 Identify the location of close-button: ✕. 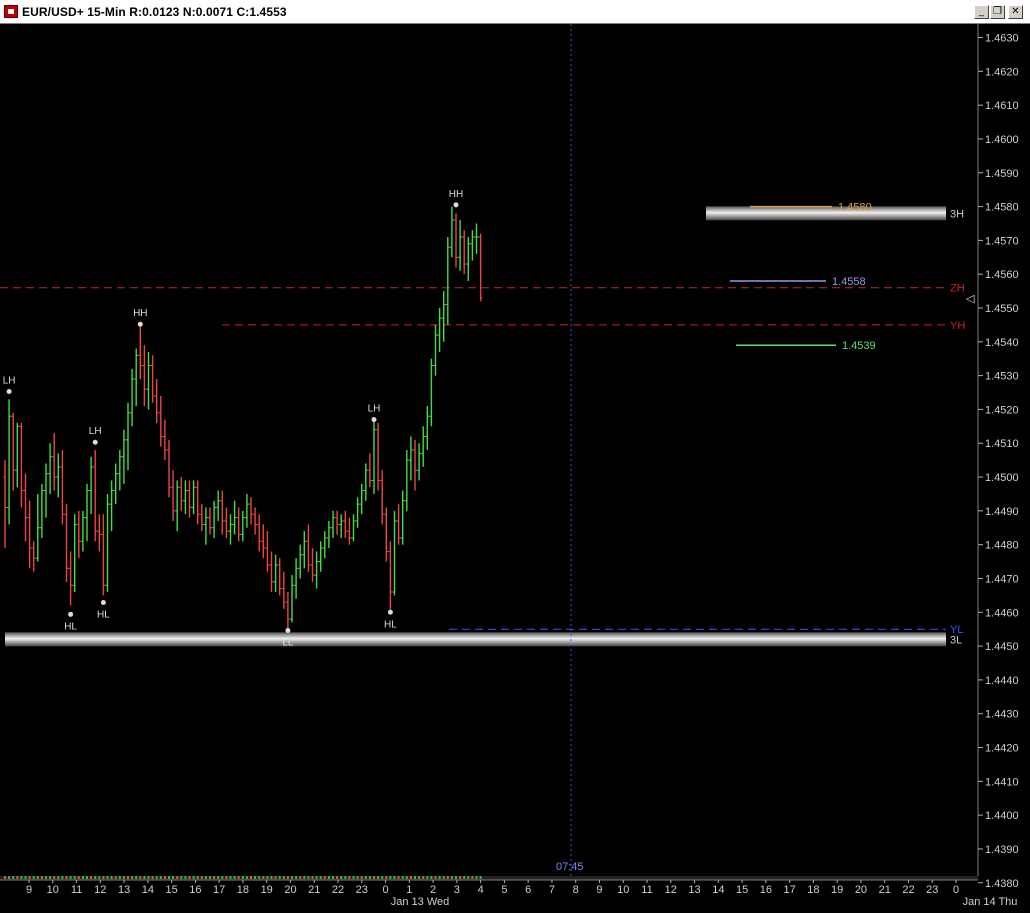
(1015, 12).